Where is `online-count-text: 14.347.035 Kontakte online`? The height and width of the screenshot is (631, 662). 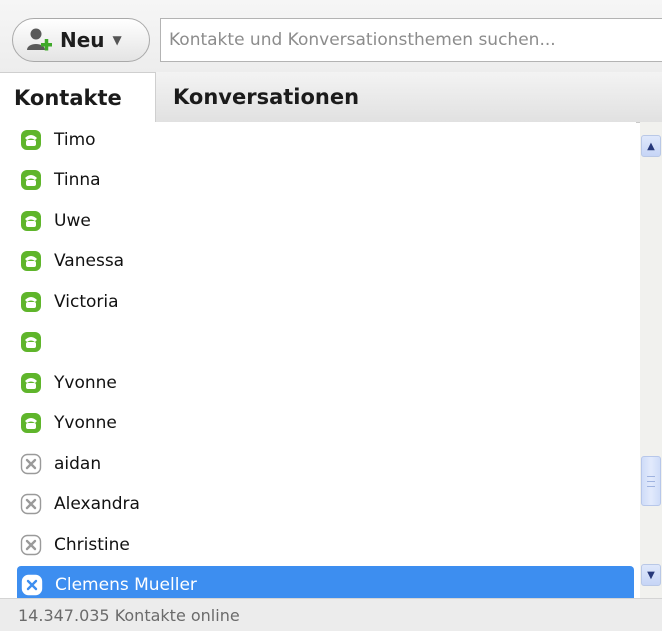 online-count-text: 14.347.035 Kontakte online is located at coordinates (129, 615).